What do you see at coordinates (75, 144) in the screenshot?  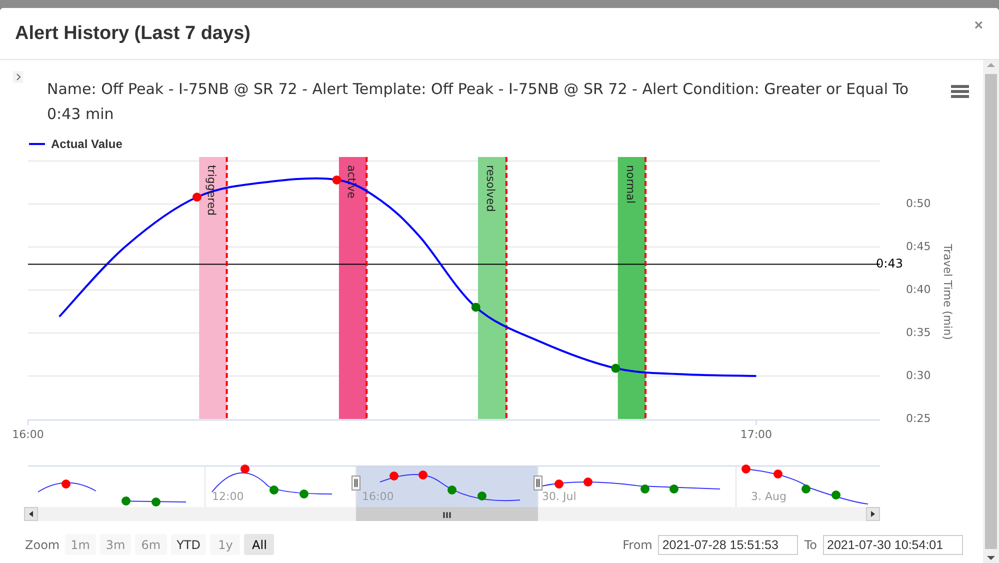 I see `legend-item: Actual Value` at bounding box center [75, 144].